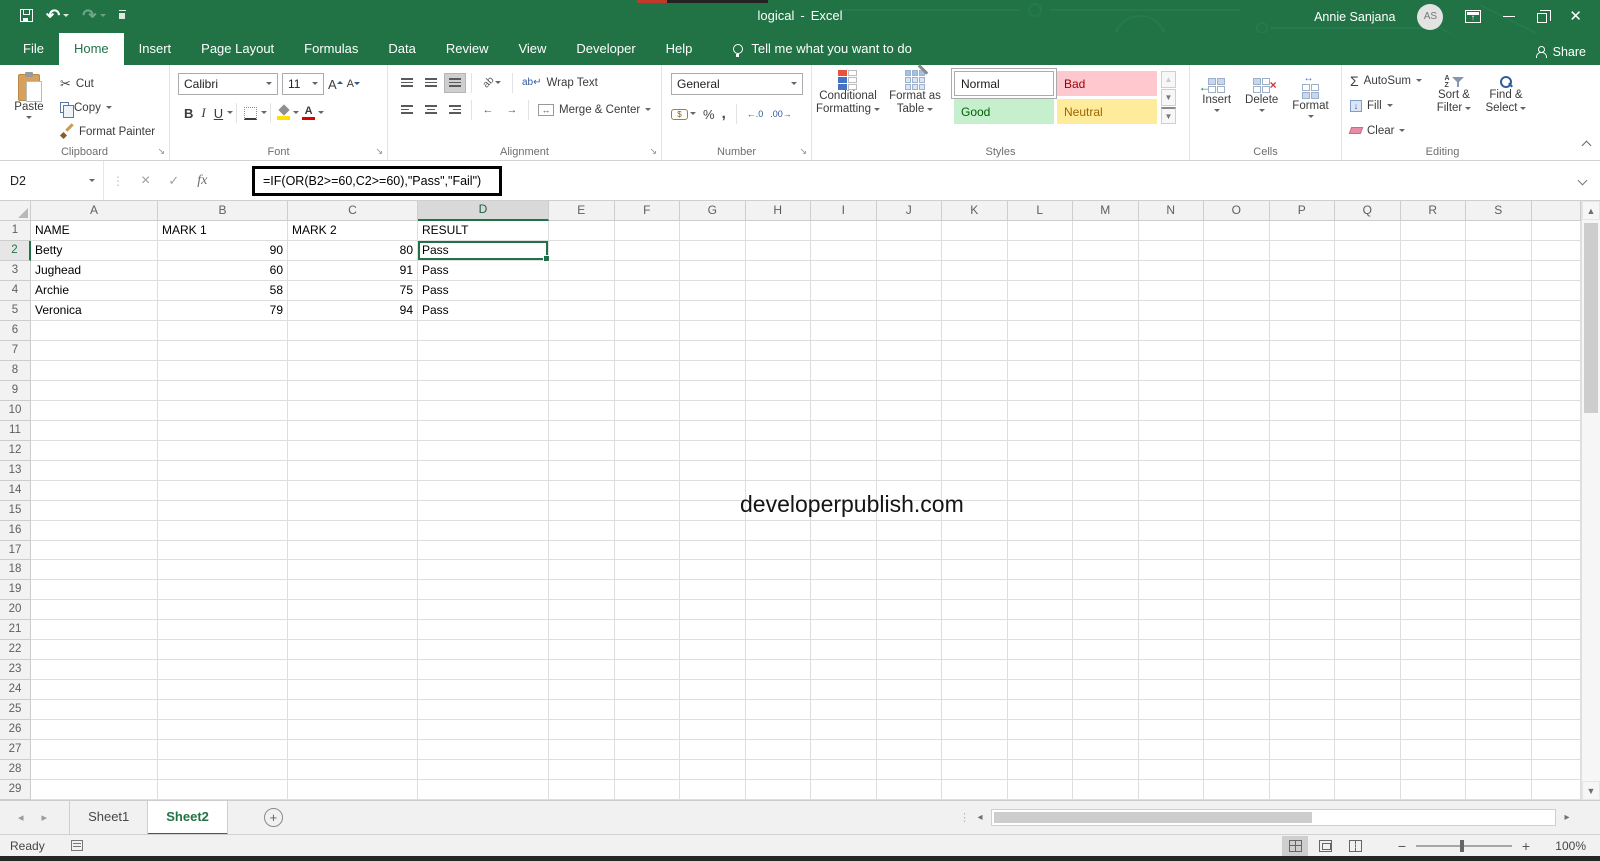 The image size is (1600, 861). What do you see at coordinates (223, 550) in the screenshot?
I see `cell-B17` at bounding box center [223, 550].